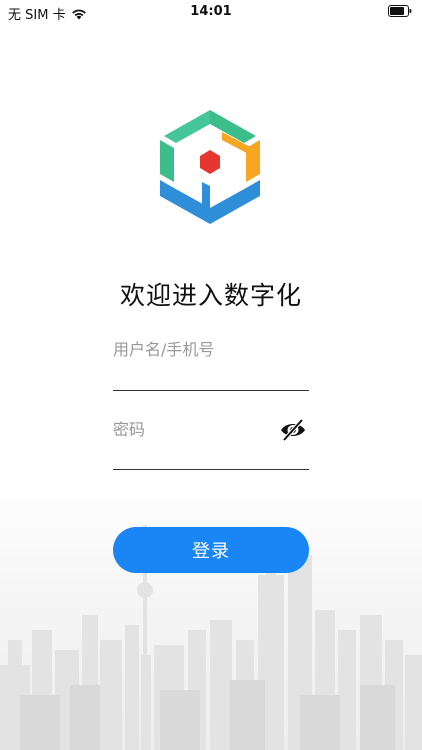  I want to click on page-title: 欢迎进入数字化, so click(210, 295).